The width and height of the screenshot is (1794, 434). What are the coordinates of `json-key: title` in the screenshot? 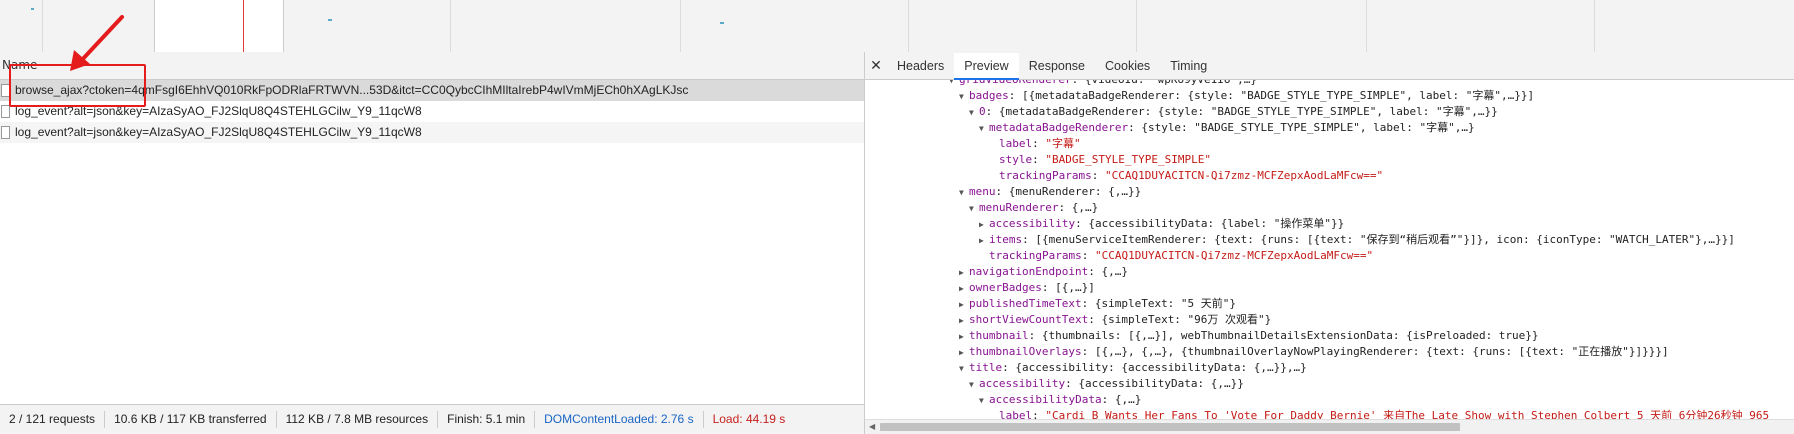 It's located at (986, 367).